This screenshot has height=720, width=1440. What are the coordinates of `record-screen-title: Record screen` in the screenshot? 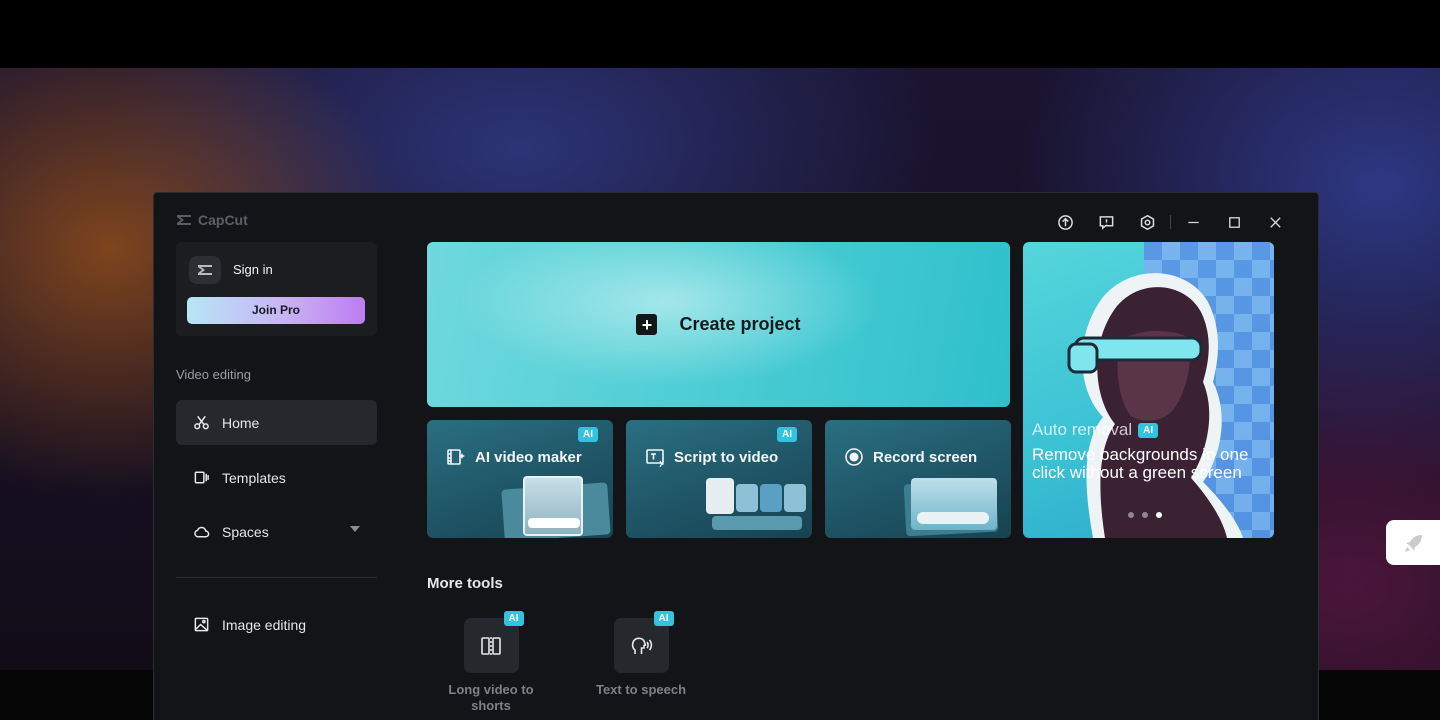 It's located at (910, 457).